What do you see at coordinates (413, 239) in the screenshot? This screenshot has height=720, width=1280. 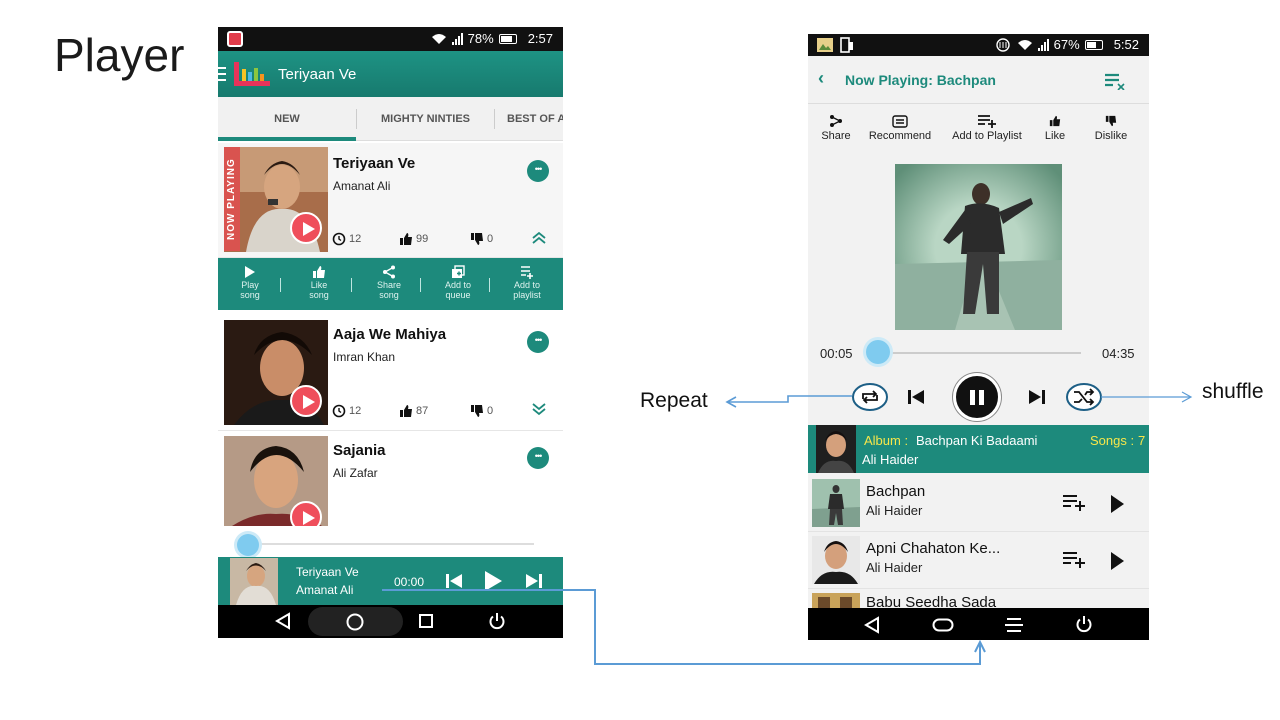 I see `like-count: 99` at bounding box center [413, 239].